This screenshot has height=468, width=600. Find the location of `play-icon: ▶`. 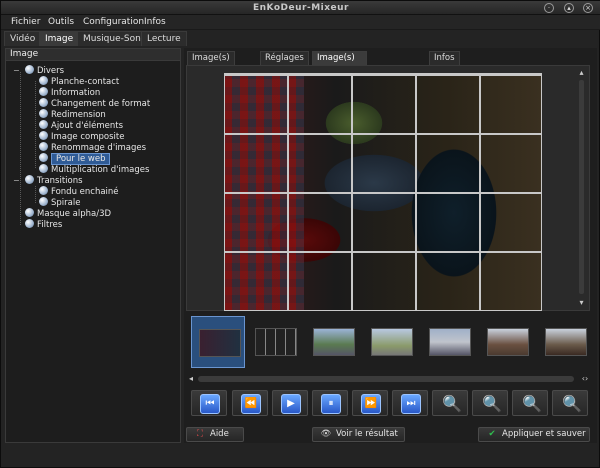

play-icon: ▶ is located at coordinates (291, 404).